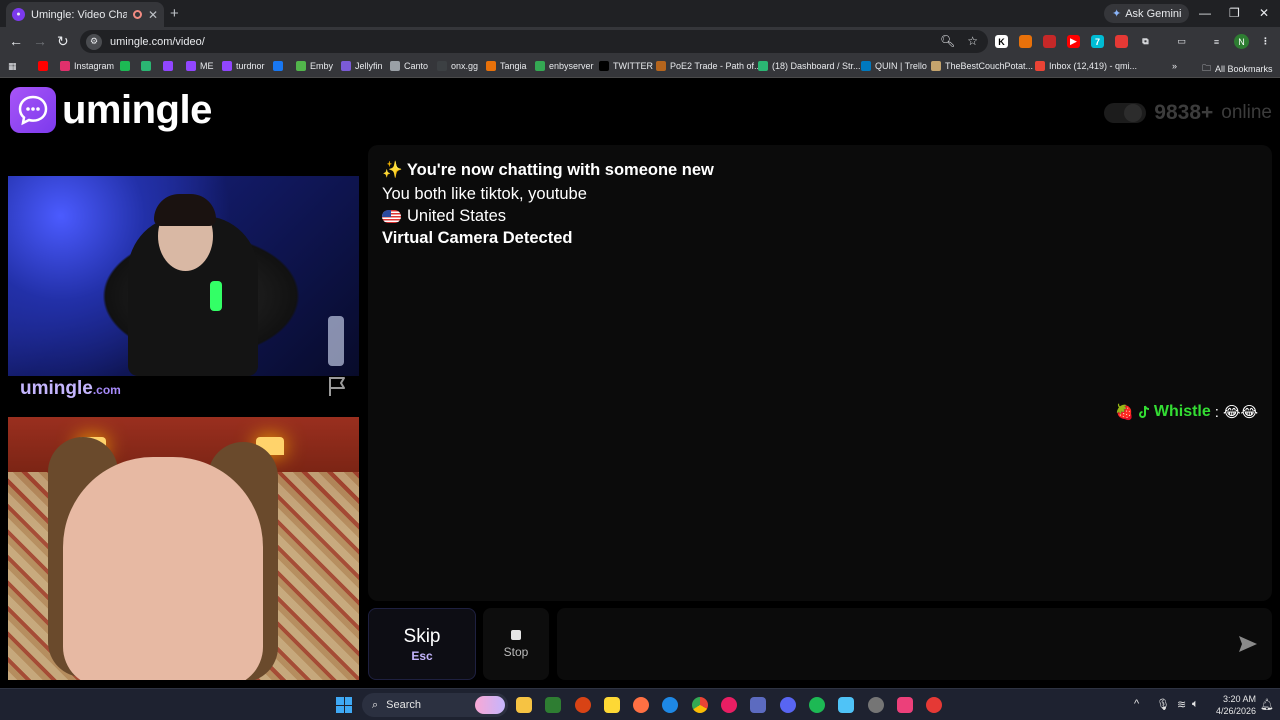  I want to click on tiktok-app-icon, so click(905, 705).